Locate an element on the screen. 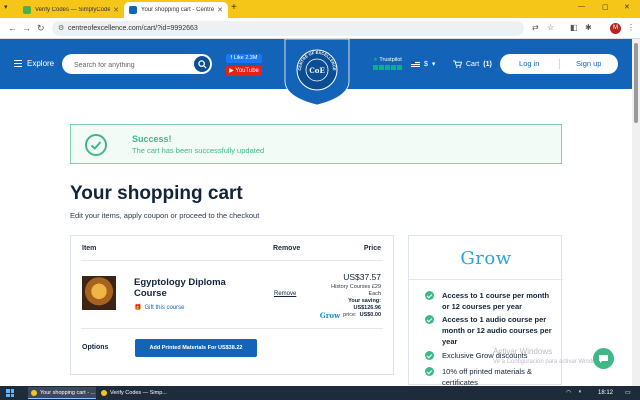 Image resolution: width=640 pixels, height=400 pixels. course-thumbnail is located at coordinates (99, 293).